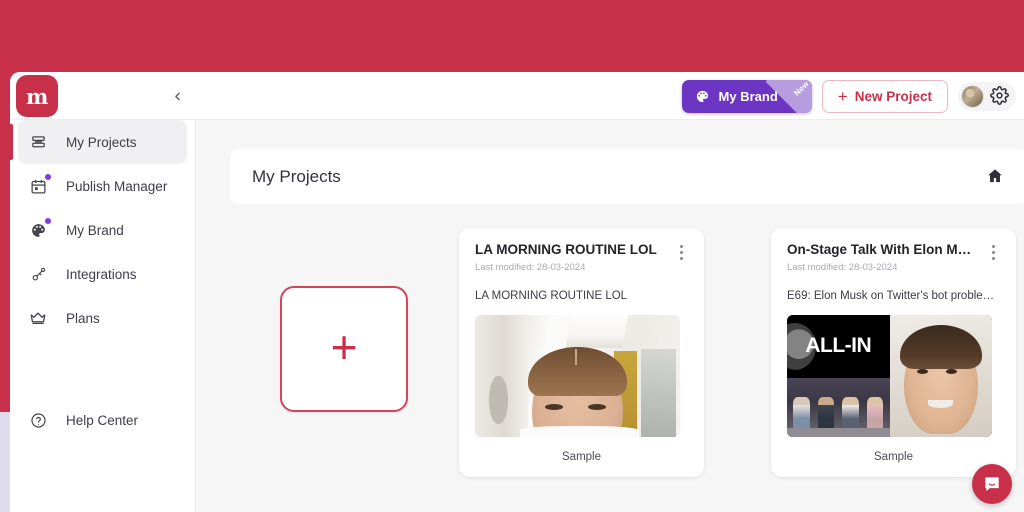 Image resolution: width=1024 pixels, height=512 pixels. Describe the element at coordinates (37, 96) in the screenshot. I see `app-logo-m: m` at that location.